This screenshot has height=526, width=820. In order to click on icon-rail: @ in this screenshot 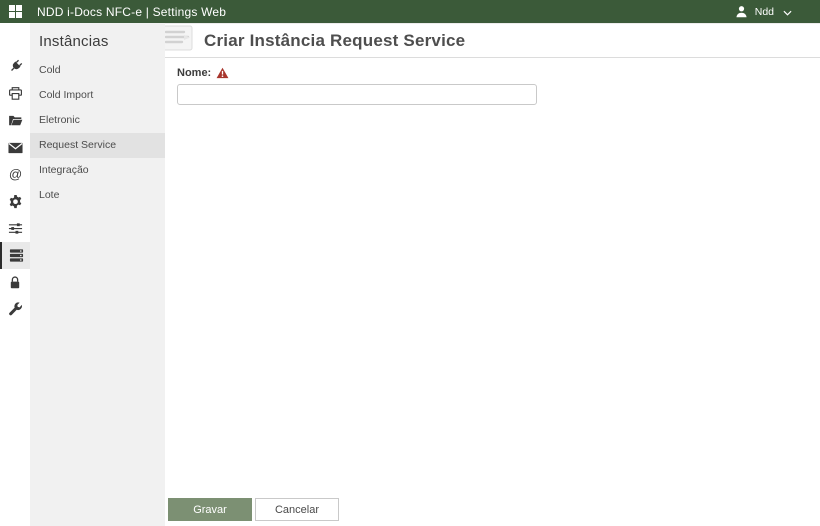, I will do `click(15, 274)`.